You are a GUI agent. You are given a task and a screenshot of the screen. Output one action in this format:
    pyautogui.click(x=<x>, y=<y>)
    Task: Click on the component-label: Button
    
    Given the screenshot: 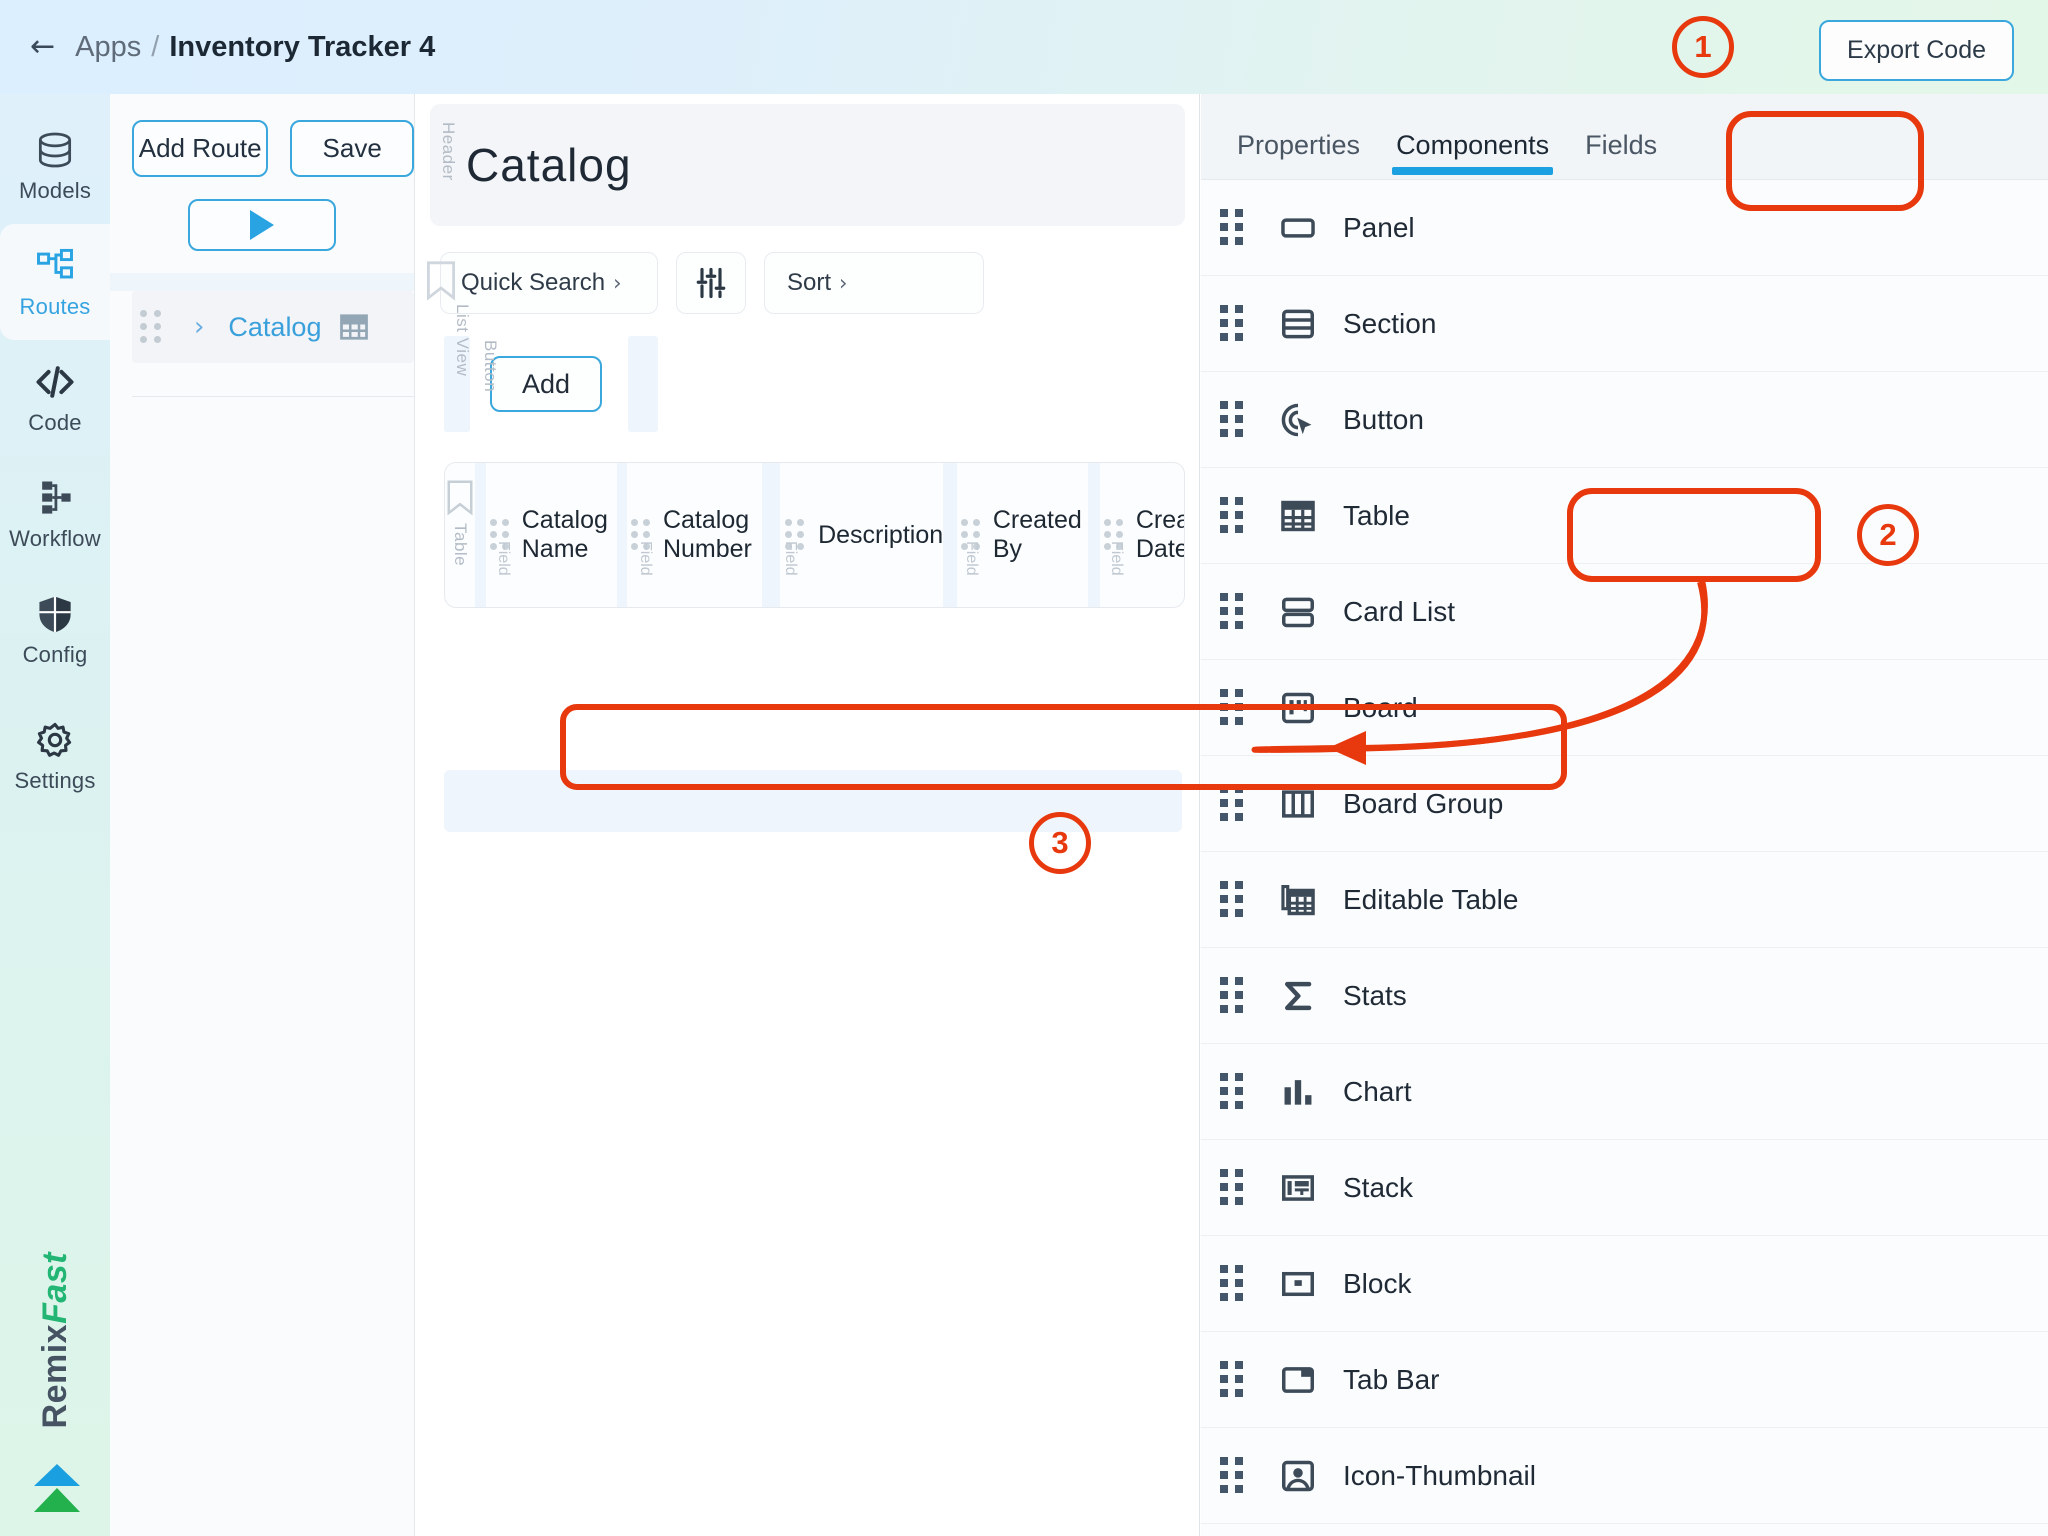 What is the action you would take?
    pyautogui.click(x=1383, y=419)
    